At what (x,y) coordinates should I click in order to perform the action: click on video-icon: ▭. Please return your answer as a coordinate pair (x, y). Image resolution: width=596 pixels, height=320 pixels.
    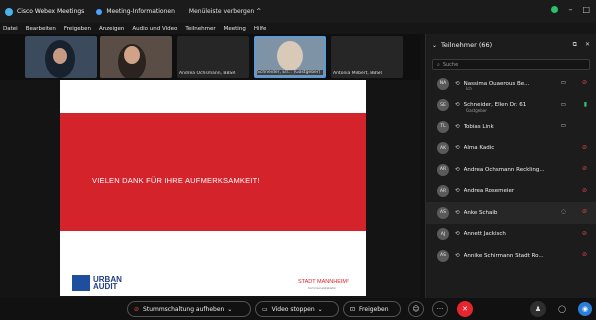
    Looking at the image, I should click on (563, 83).